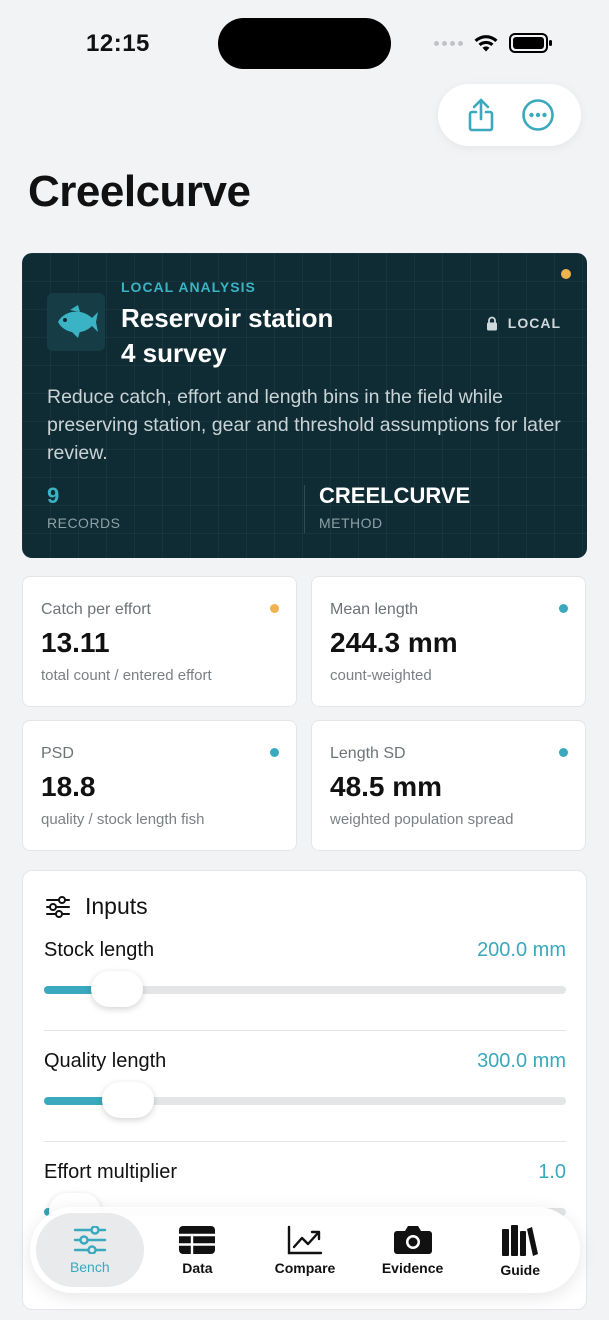 The image size is (609, 1320). What do you see at coordinates (448, 43) in the screenshot?
I see `cellular-signal-icon` at bounding box center [448, 43].